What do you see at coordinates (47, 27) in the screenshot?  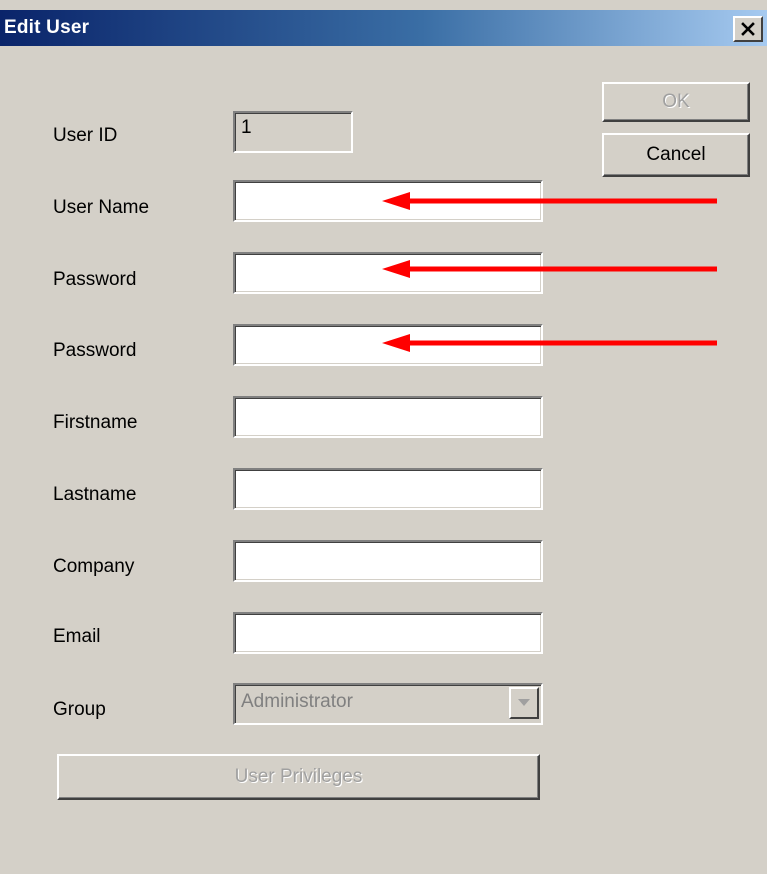 I see `window-title: Edit User` at bounding box center [47, 27].